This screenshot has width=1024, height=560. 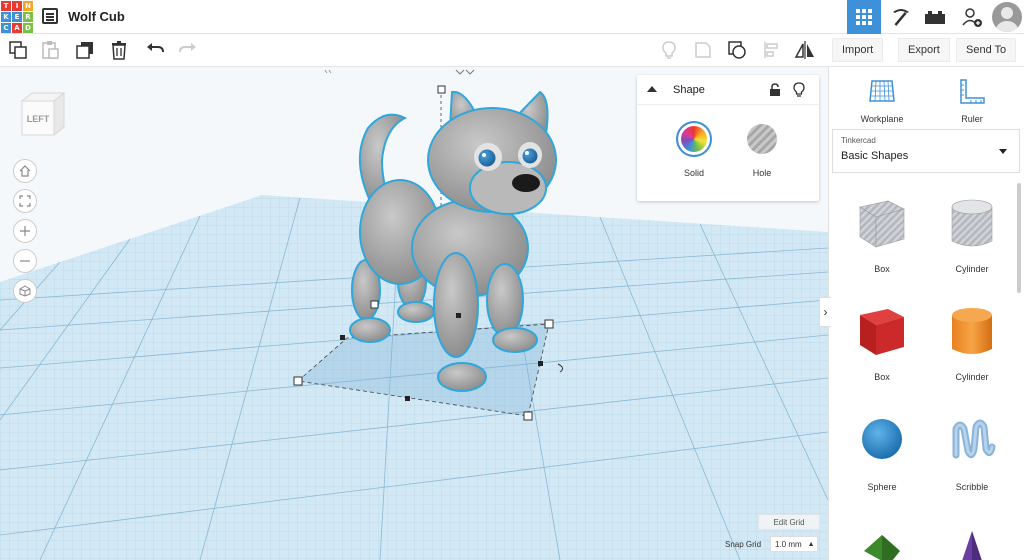 What do you see at coordinates (689, 90) in the screenshot?
I see `shape-inspector-title: Shape` at bounding box center [689, 90].